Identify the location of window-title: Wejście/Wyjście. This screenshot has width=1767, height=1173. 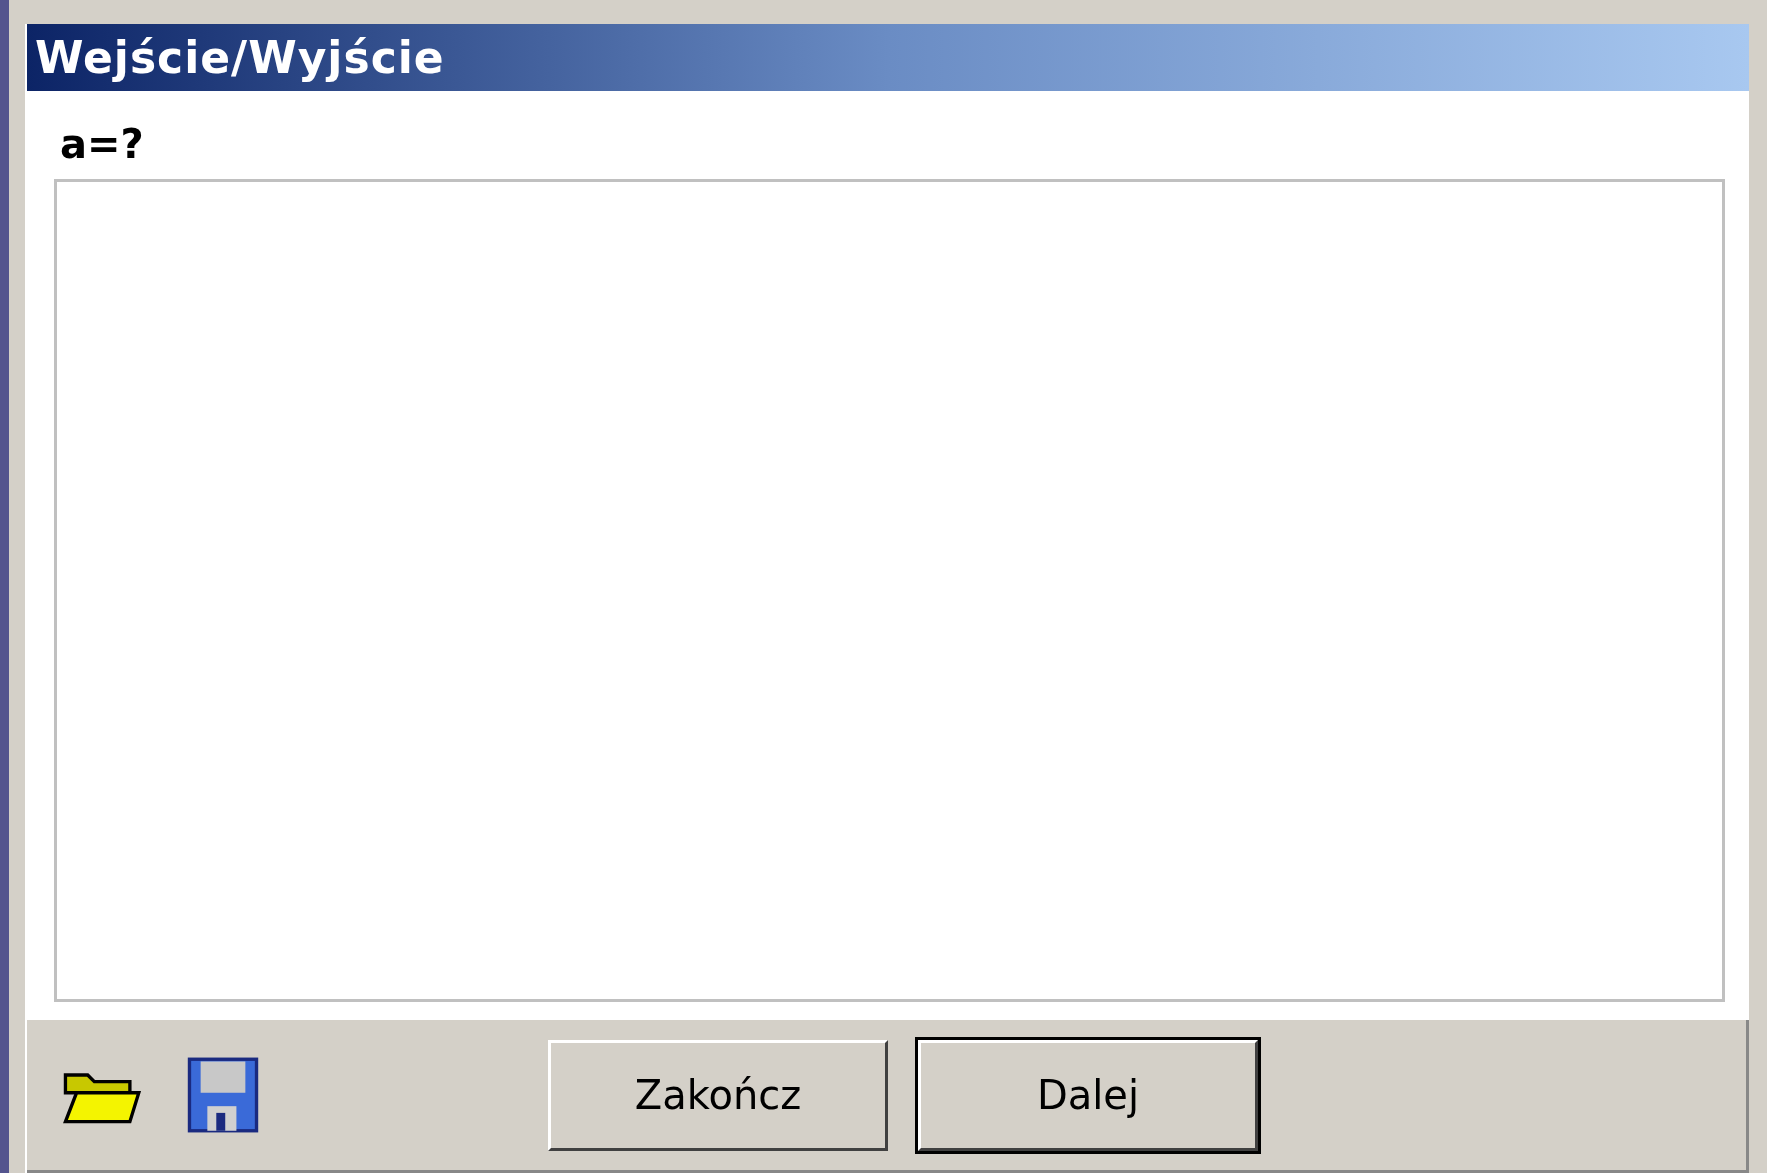
(240, 57).